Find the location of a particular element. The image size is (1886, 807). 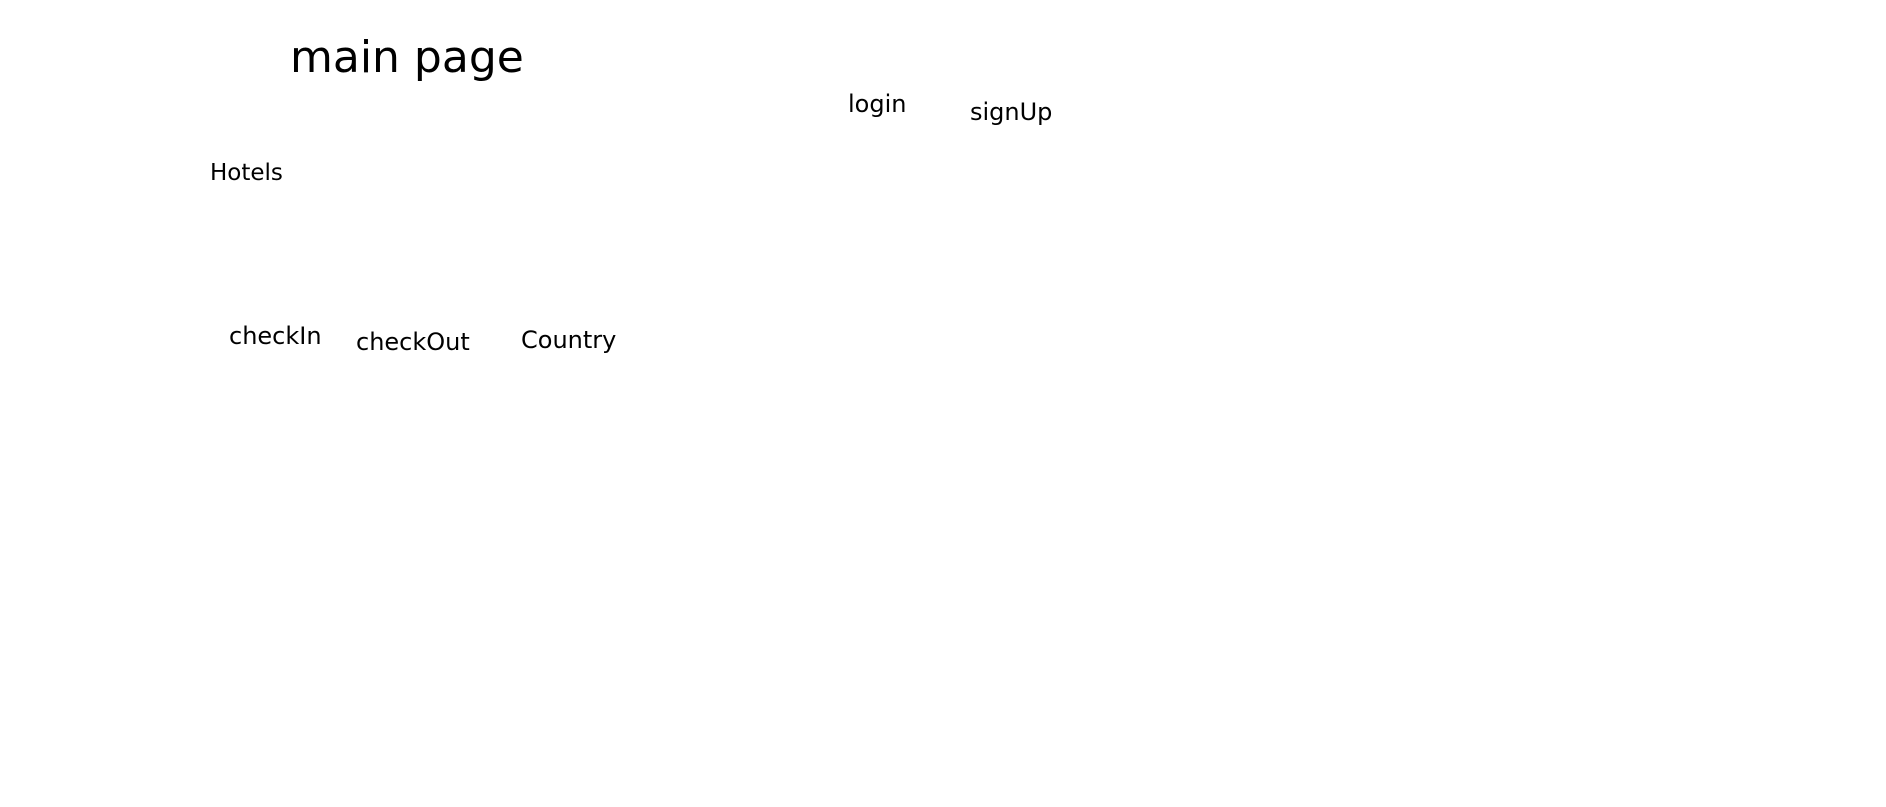

page-title: main page is located at coordinates (407, 57).